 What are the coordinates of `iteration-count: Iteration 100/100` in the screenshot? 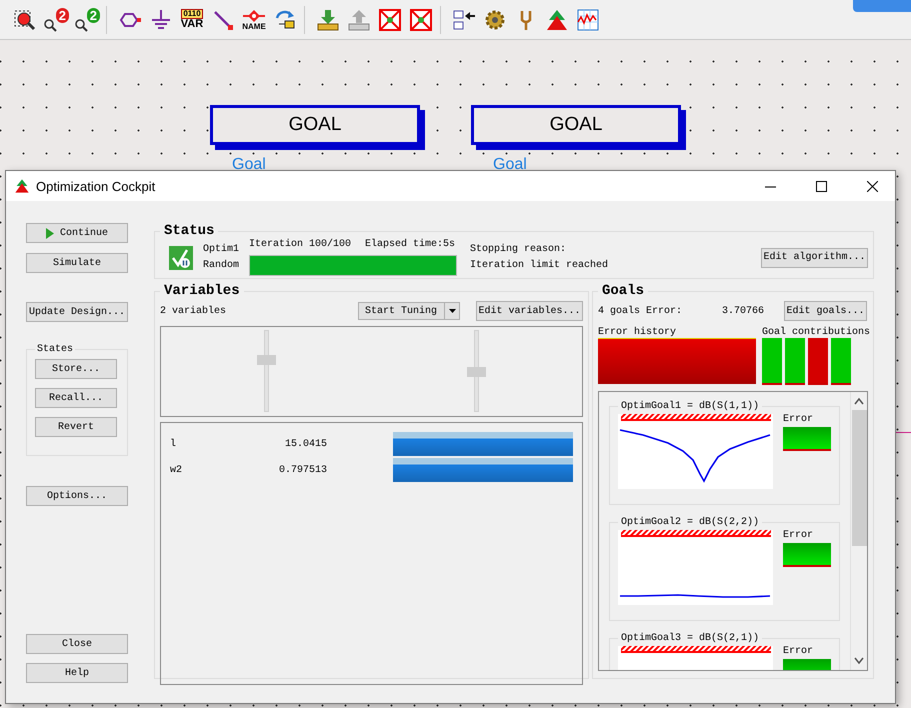 It's located at (300, 244).